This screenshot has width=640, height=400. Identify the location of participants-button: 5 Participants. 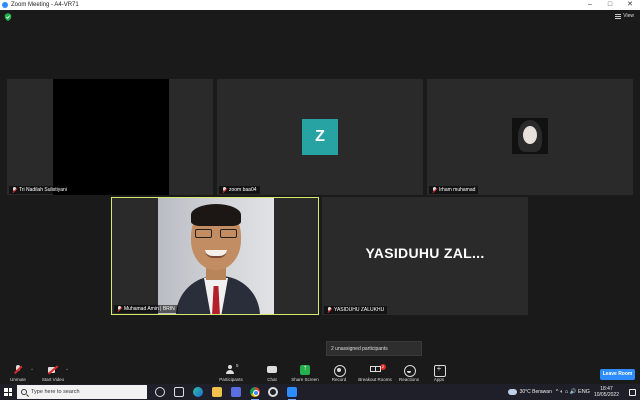
(231, 372).